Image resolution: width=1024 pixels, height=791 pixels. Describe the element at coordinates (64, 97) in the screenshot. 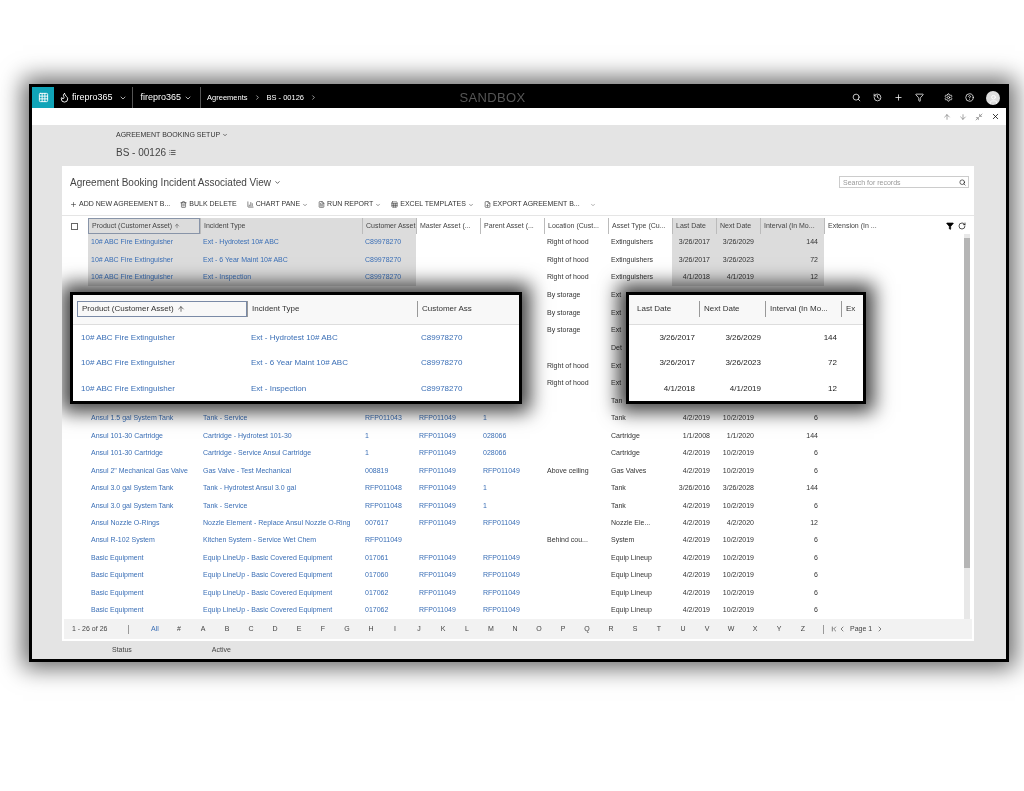

I see `flame-logo-icon` at that location.